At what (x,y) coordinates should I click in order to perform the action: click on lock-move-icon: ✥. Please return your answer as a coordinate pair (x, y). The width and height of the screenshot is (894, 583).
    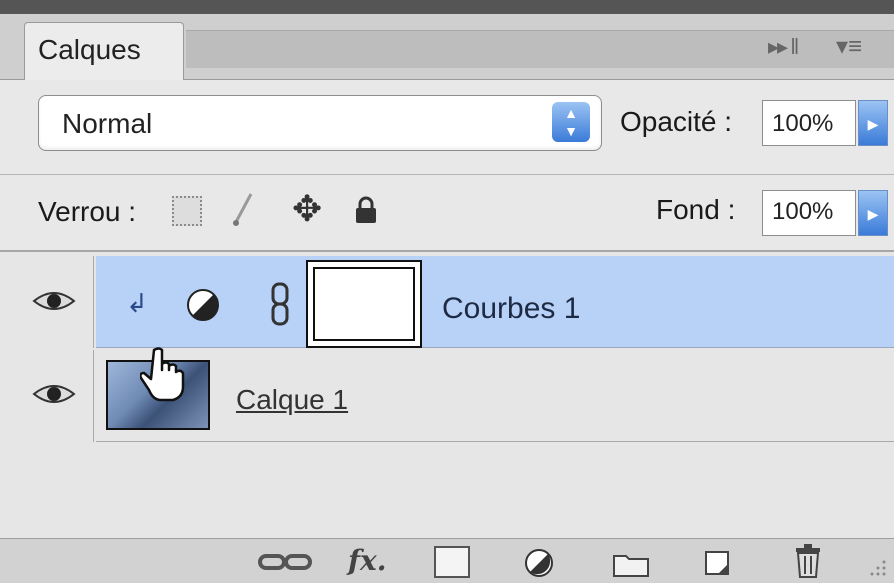
    Looking at the image, I should click on (307, 209).